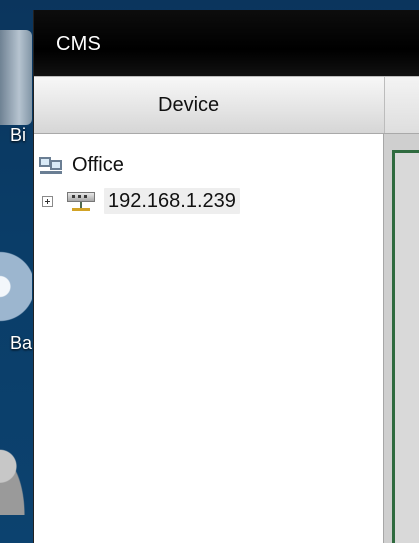 The width and height of the screenshot is (419, 543). I want to click on network-device-icon, so click(81, 201).